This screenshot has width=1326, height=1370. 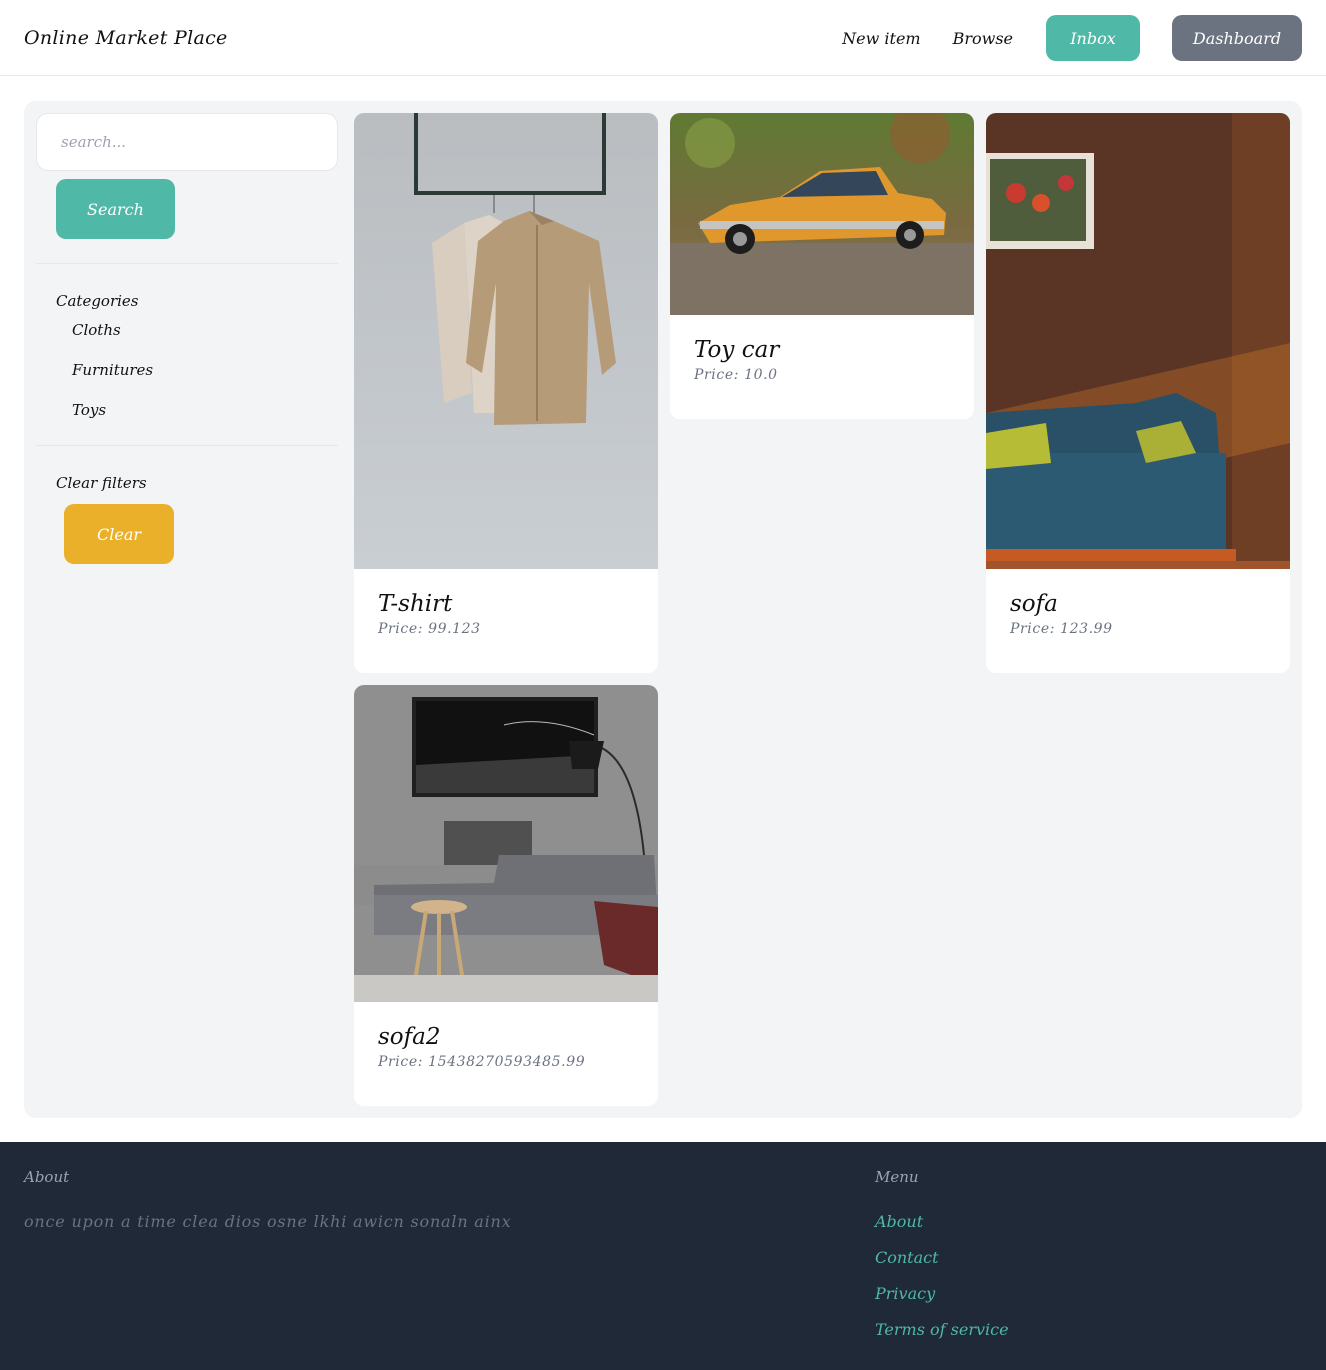 What do you see at coordinates (506, 603) in the screenshot?
I see `card-body: T-shirt Price: 99.123` at bounding box center [506, 603].